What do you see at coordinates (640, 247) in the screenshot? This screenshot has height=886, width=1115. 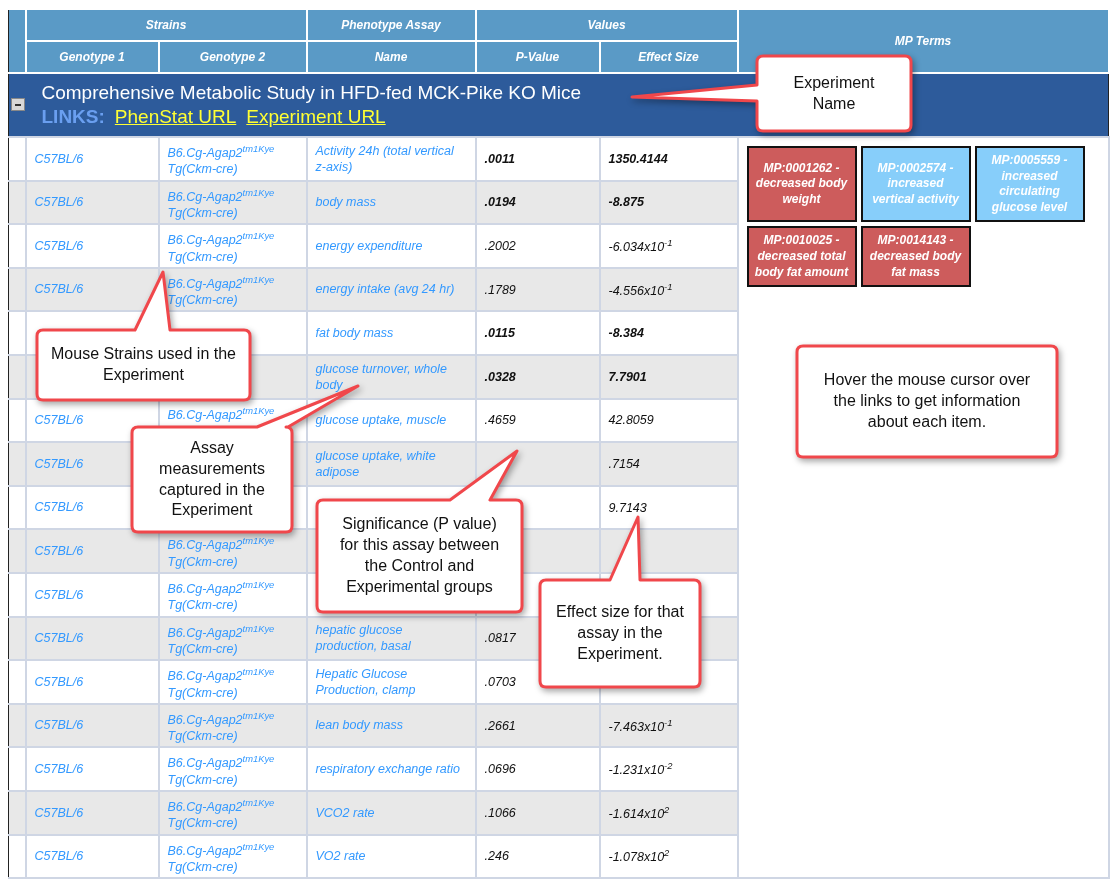 I see `effect-size: -6.034x10$^{-1}$` at bounding box center [640, 247].